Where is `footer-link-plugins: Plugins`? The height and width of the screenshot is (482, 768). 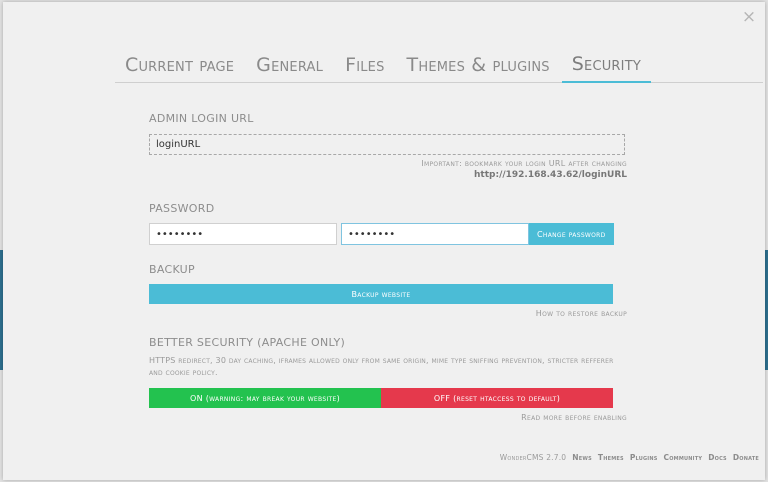 footer-link-plugins: Plugins is located at coordinates (644, 457).